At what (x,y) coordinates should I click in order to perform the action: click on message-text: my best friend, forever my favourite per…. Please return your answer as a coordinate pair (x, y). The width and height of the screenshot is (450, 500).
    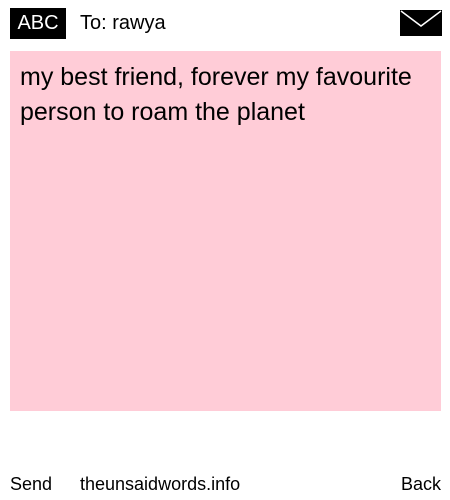
    Looking at the image, I should click on (219, 94).